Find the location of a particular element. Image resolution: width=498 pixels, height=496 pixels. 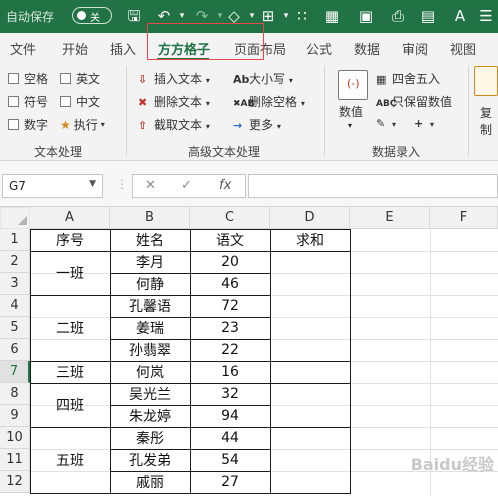

column-header-f: F is located at coordinates (464, 218).